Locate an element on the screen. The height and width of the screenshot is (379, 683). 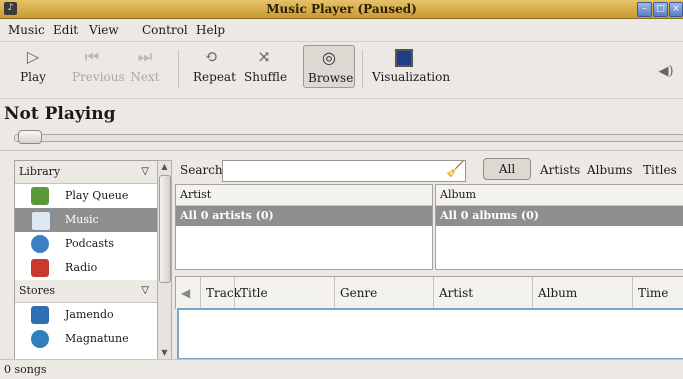
play-button: ▷ Play is located at coordinates (33, 65).